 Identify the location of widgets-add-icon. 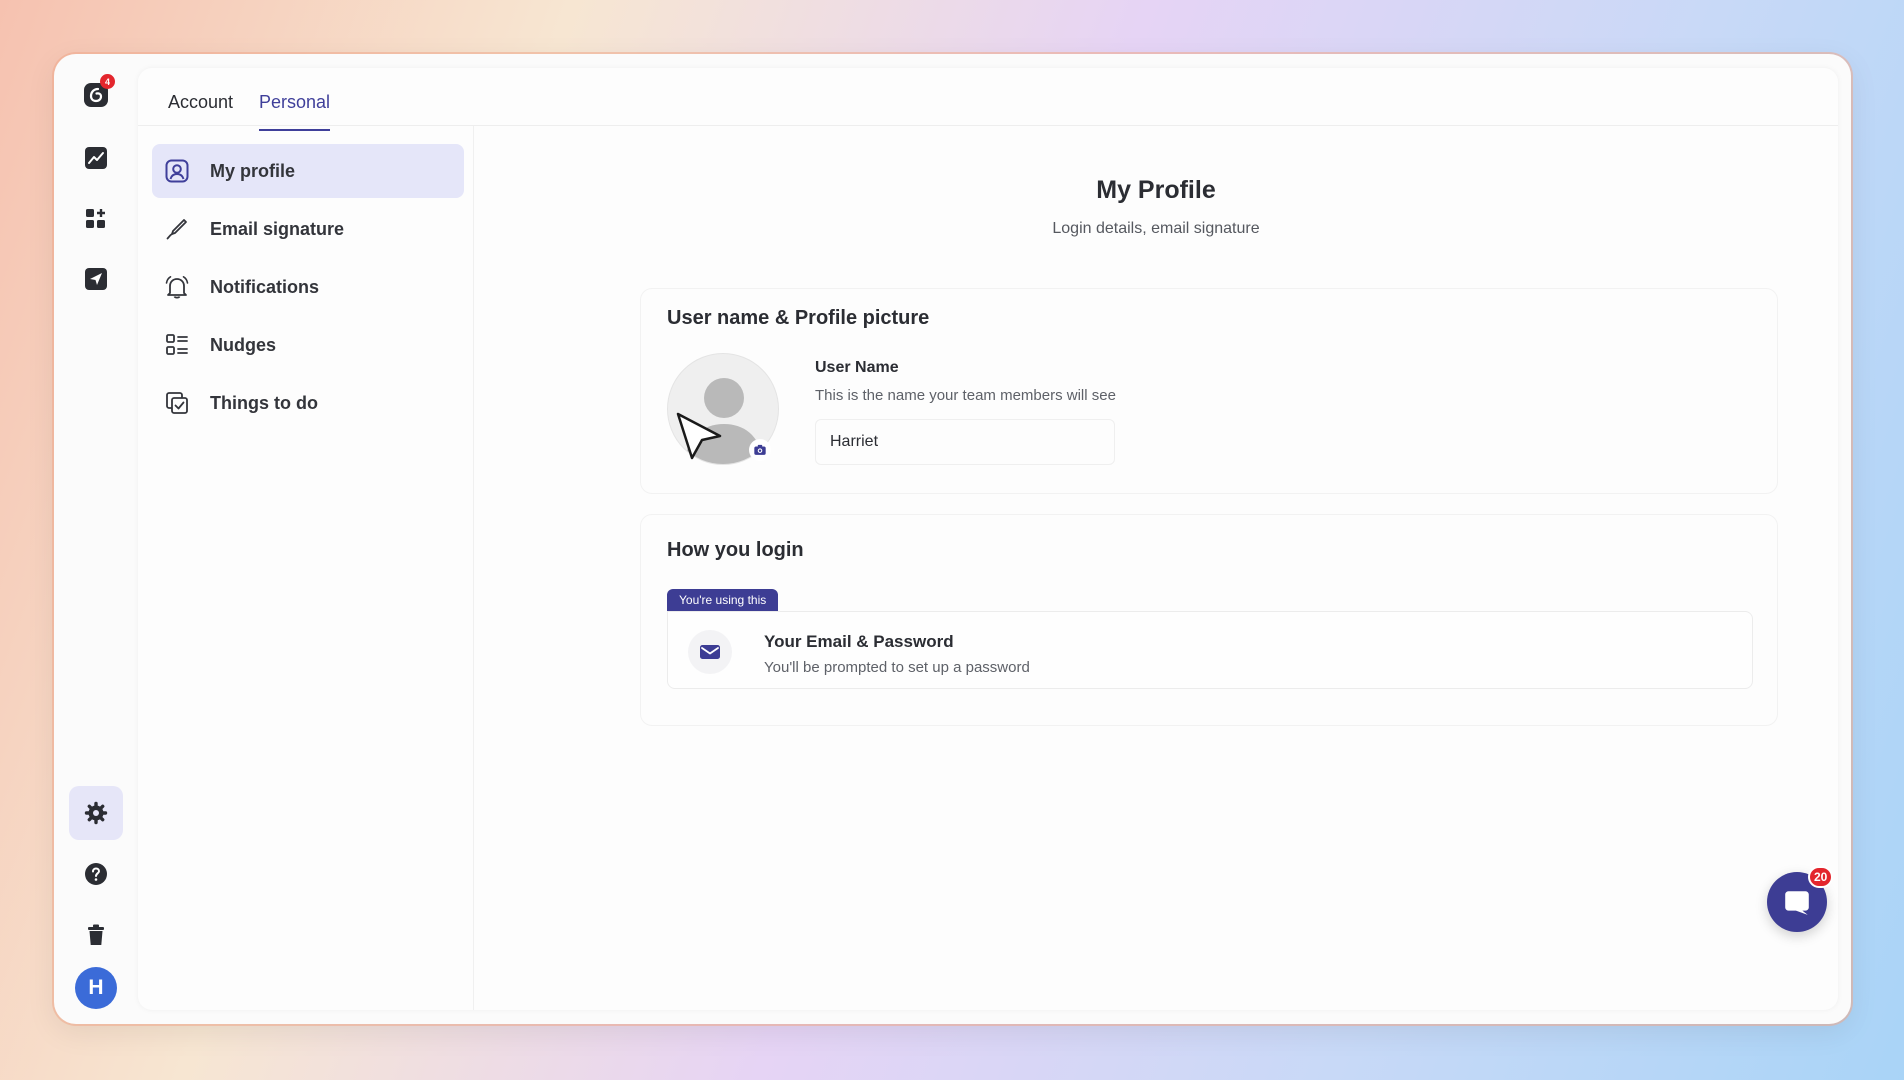
(95, 218).